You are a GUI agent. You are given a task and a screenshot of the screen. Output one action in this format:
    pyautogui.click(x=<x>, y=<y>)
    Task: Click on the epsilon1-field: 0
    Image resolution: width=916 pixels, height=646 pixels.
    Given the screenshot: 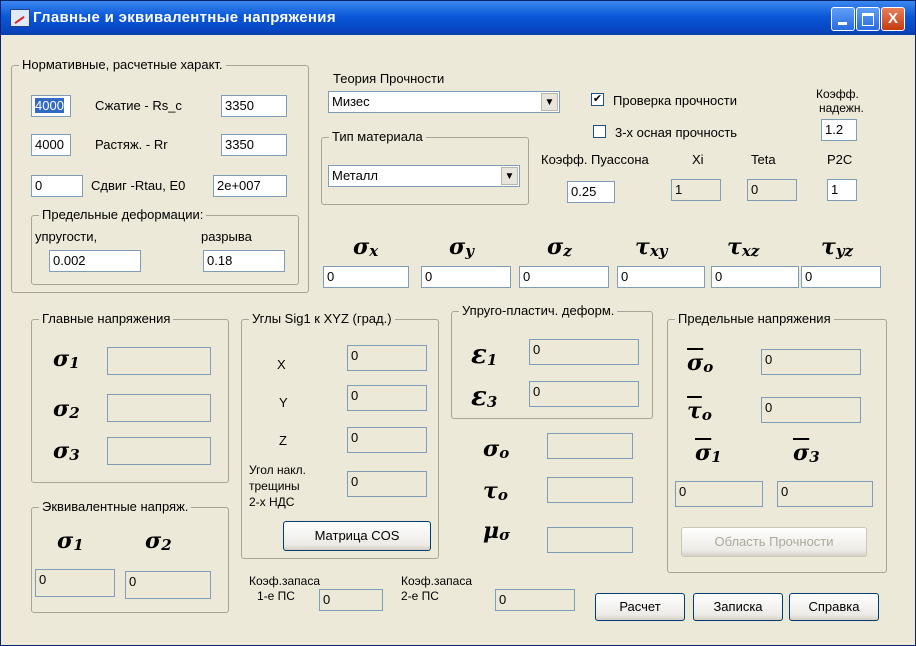 What is the action you would take?
    pyautogui.click(x=584, y=352)
    